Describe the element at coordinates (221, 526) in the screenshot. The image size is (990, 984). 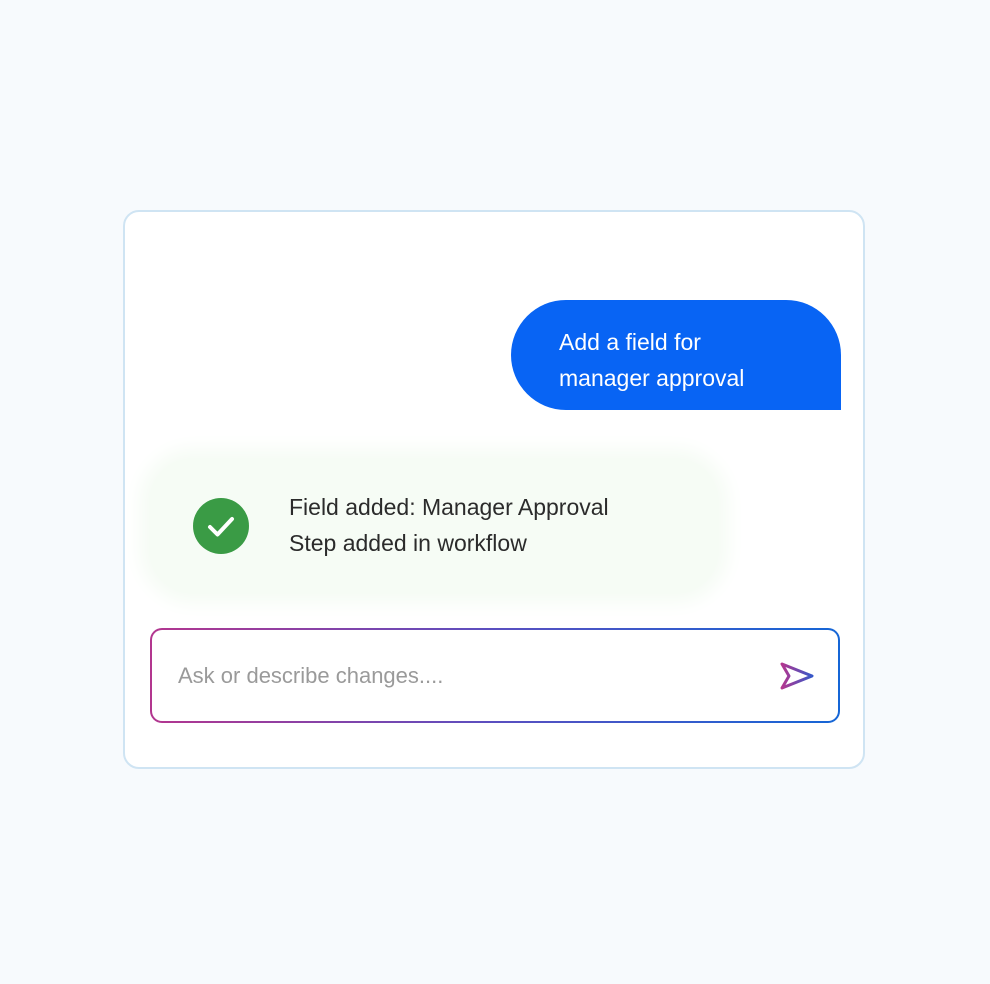
I see `check-circle-icon` at that location.